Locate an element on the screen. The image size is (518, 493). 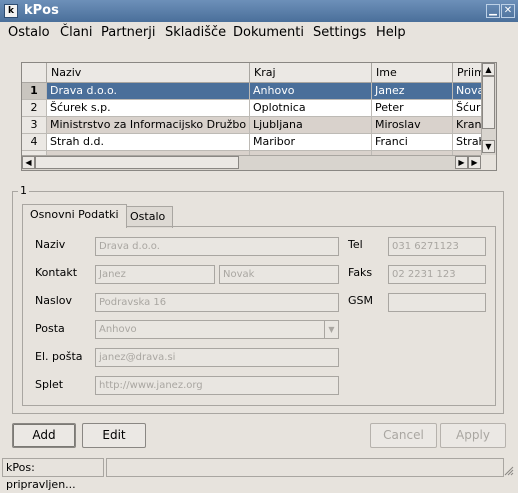
table-row: 4 Strah d.d. Maribor Franci Strah is located at coordinates (257, 142).